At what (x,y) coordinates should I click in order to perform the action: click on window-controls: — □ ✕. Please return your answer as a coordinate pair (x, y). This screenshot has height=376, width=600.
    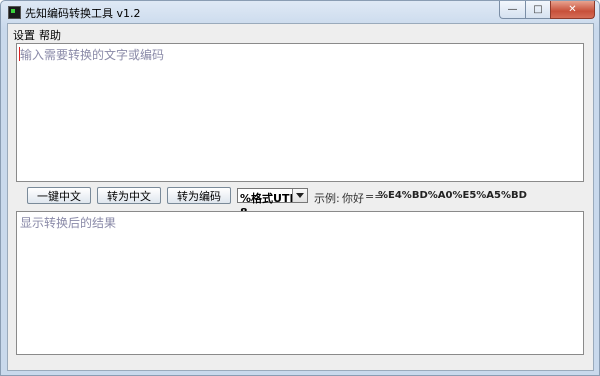
    Looking at the image, I should click on (547, 10).